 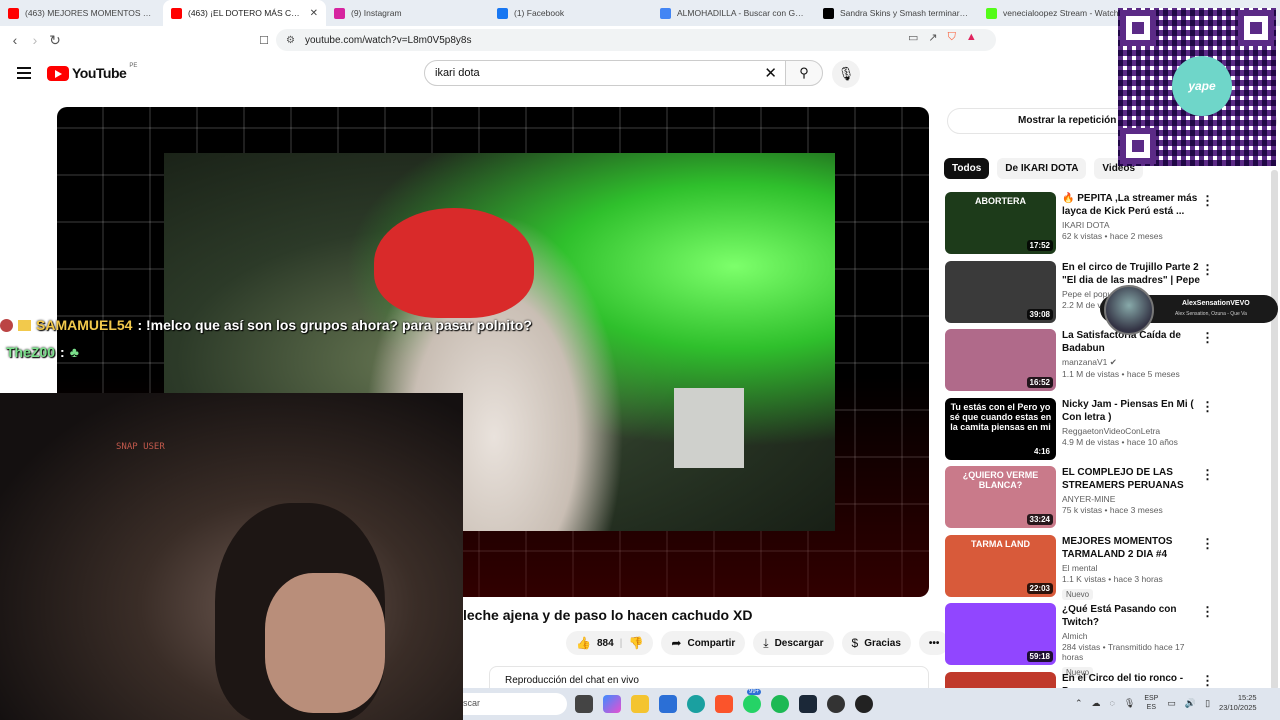 What do you see at coordinates (1000, 497) in the screenshot?
I see `video-thumbnail: ¿QUIERO VERME BLANCA? 33:24` at bounding box center [1000, 497].